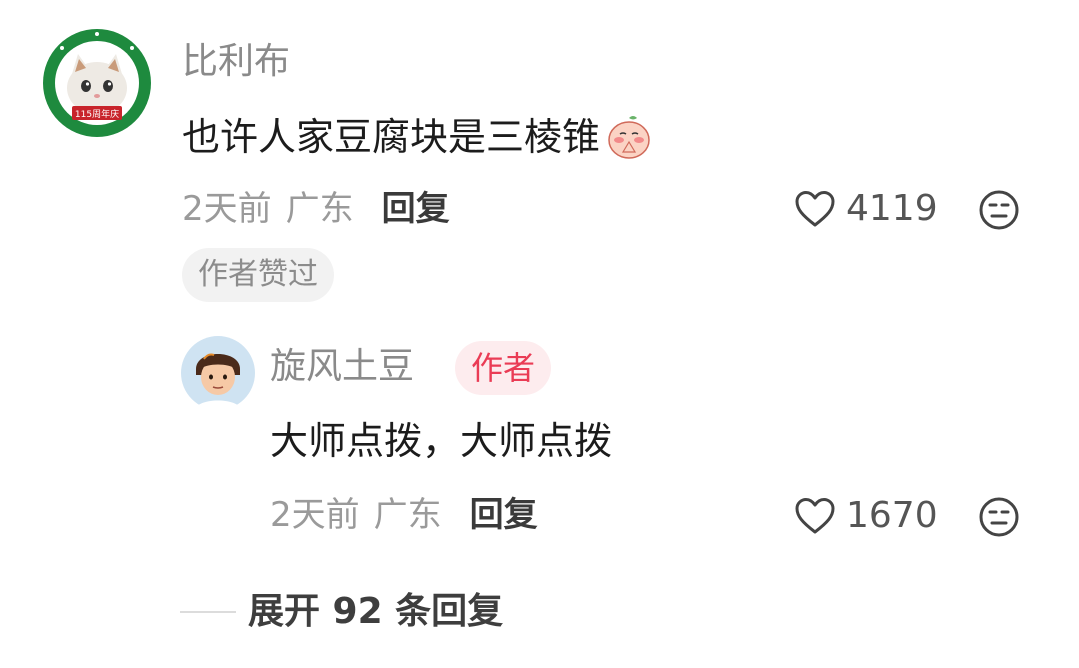  What do you see at coordinates (236, 62) in the screenshot?
I see `username: 比利布` at bounding box center [236, 62].